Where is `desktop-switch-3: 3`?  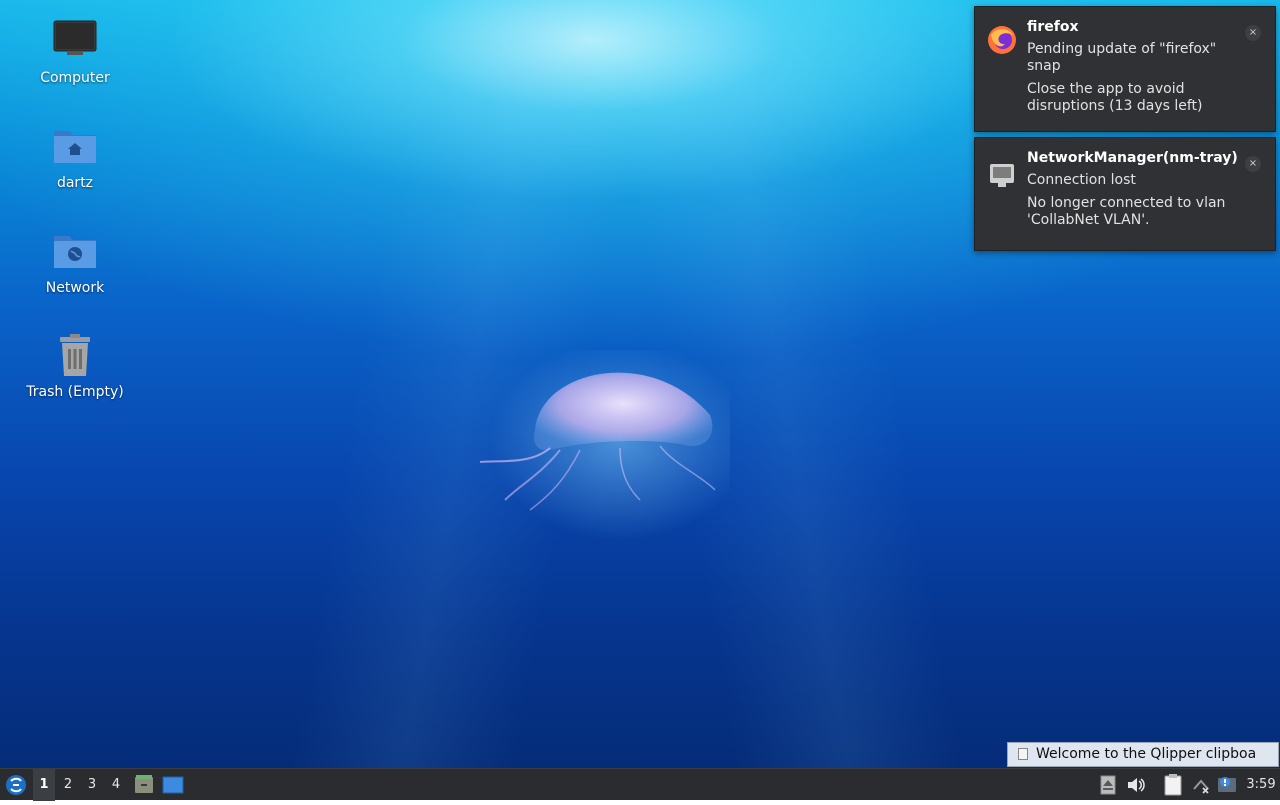 desktop-switch-3: 3 is located at coordinates (92, 785).